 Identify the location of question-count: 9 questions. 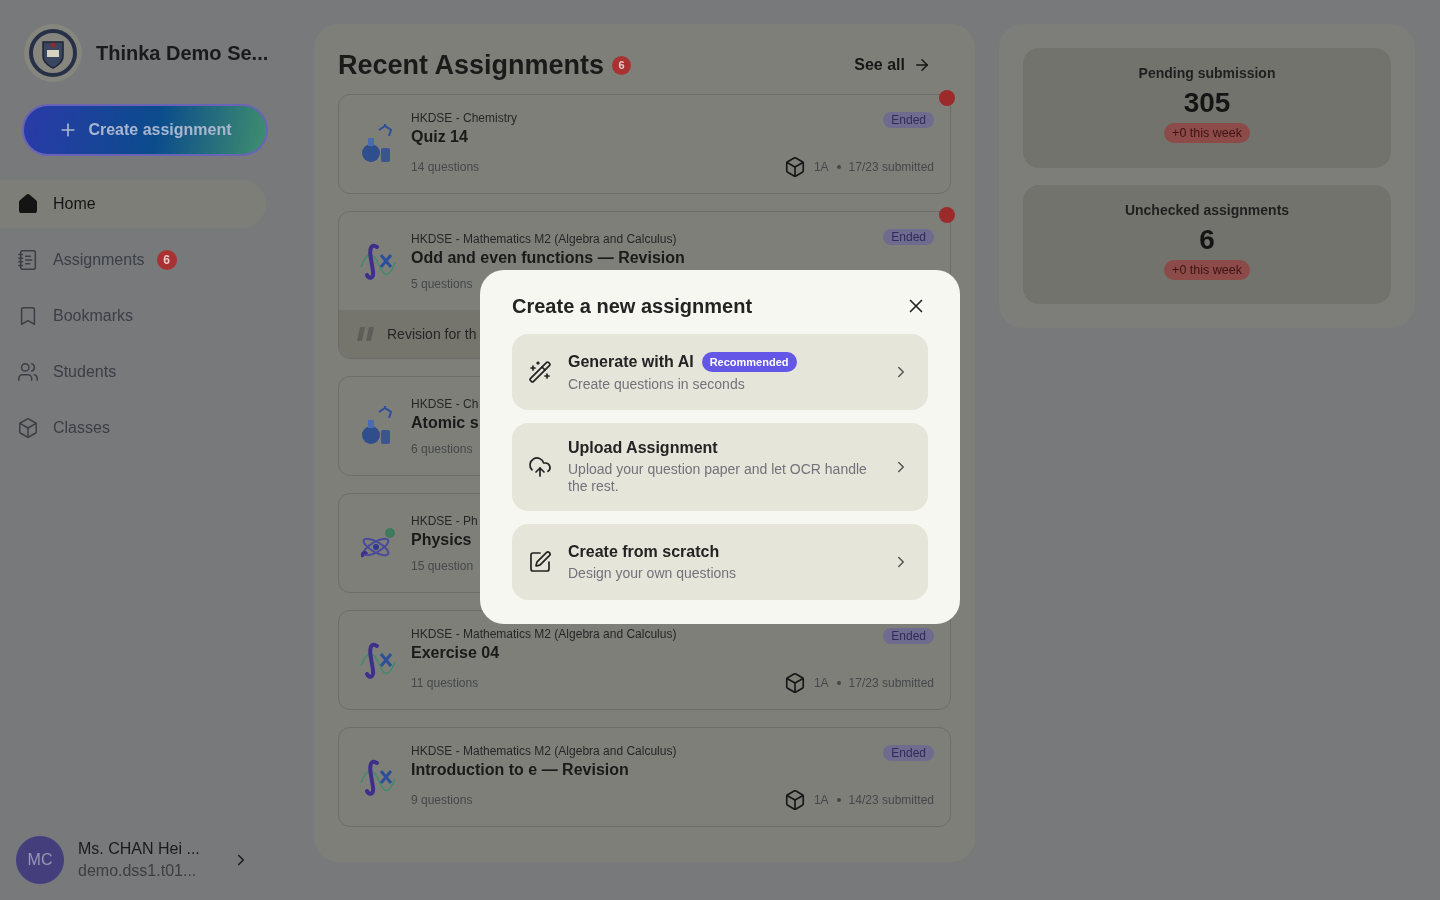
(442, 799).